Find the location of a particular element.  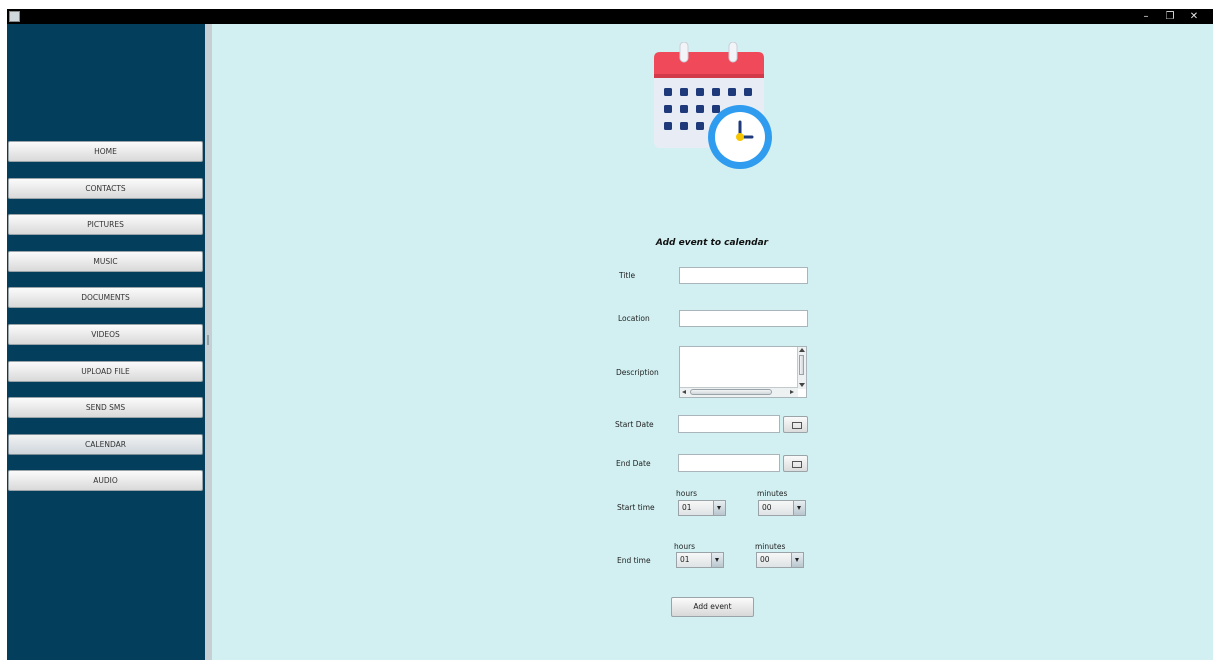

end-minutes-select: 00 is located at coordinates (780, 560).